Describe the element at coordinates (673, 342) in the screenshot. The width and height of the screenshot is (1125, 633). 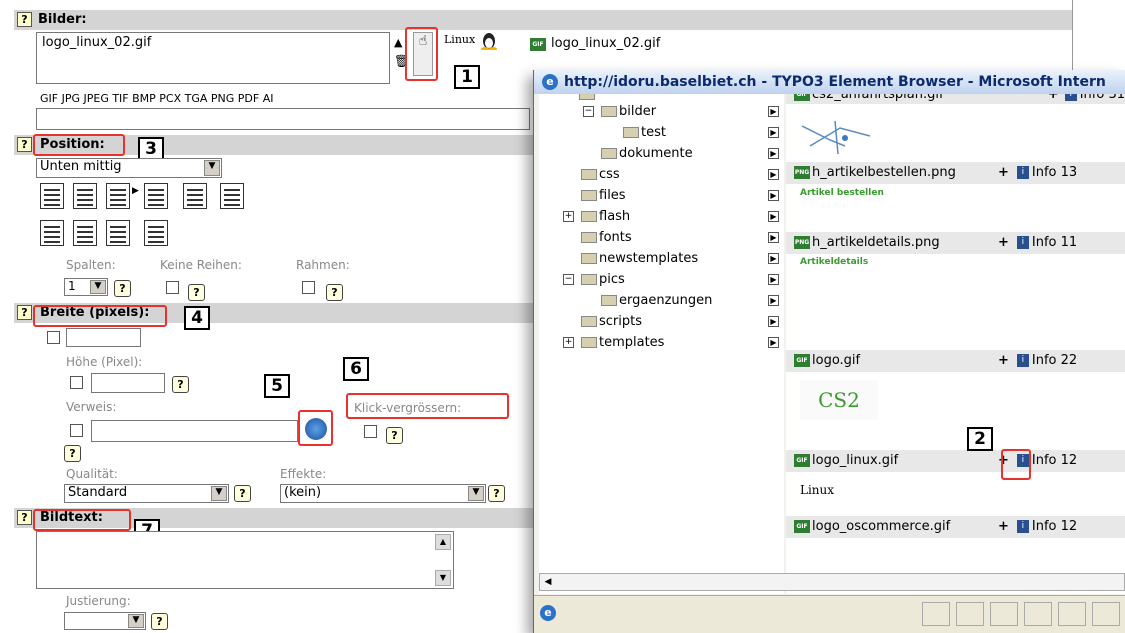
I see `tree-folder-templates: templates` at that location.